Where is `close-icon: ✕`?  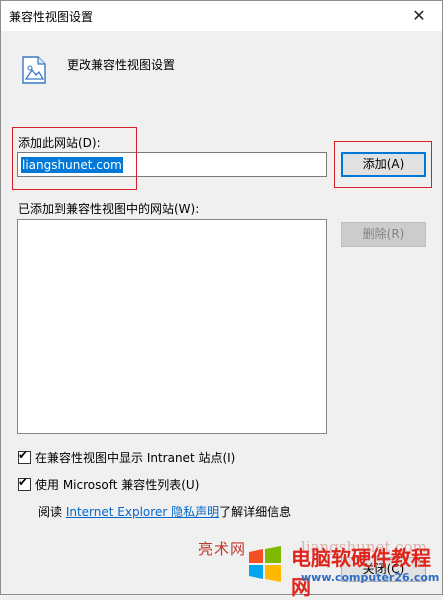 close-icon: ✕ is located at coordinates (419, 16).